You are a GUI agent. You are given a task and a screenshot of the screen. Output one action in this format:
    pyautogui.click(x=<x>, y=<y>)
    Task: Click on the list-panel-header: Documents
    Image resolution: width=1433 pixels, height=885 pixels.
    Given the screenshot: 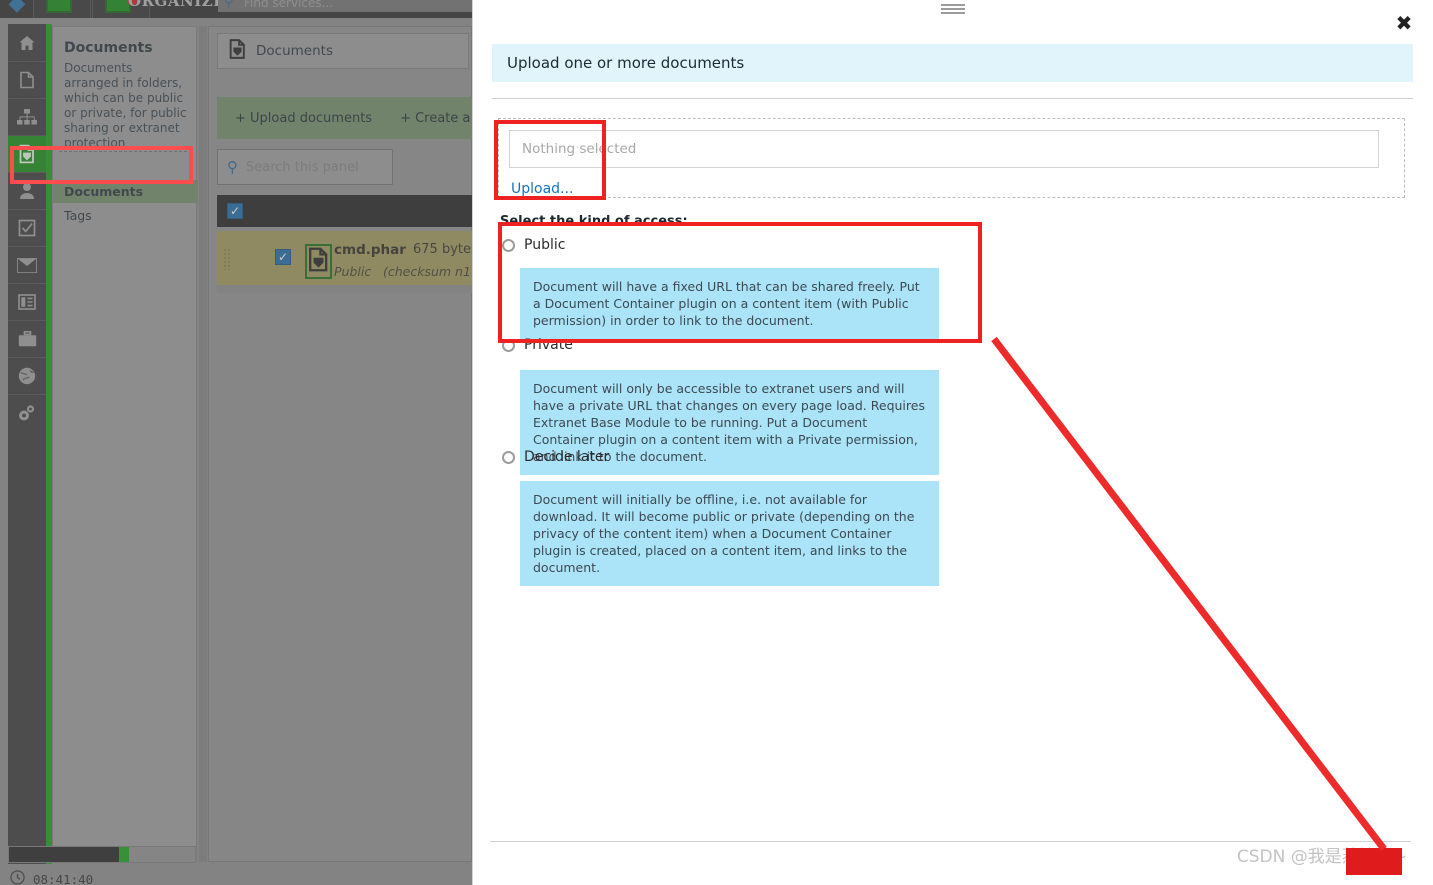 What is the action you would take?
    pyautogui.click(x=343, y=51)
    